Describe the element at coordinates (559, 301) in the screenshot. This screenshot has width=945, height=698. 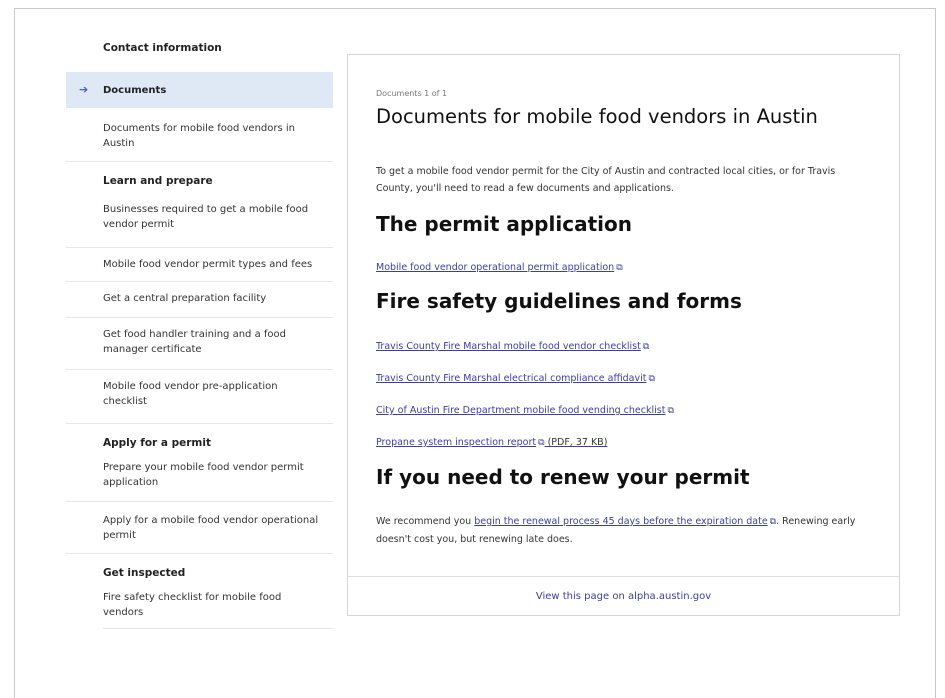
I see `heading-fire-safety: Fire safety guidelines and forms` at that location.